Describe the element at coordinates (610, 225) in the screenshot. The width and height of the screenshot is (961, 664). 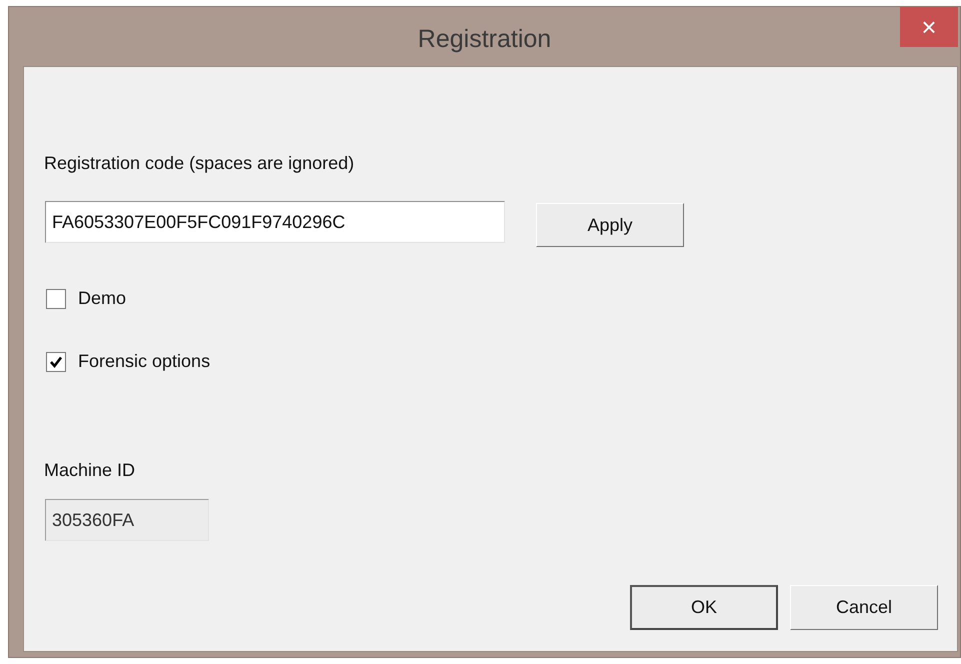
I see `apply-button: Apply` at that location.